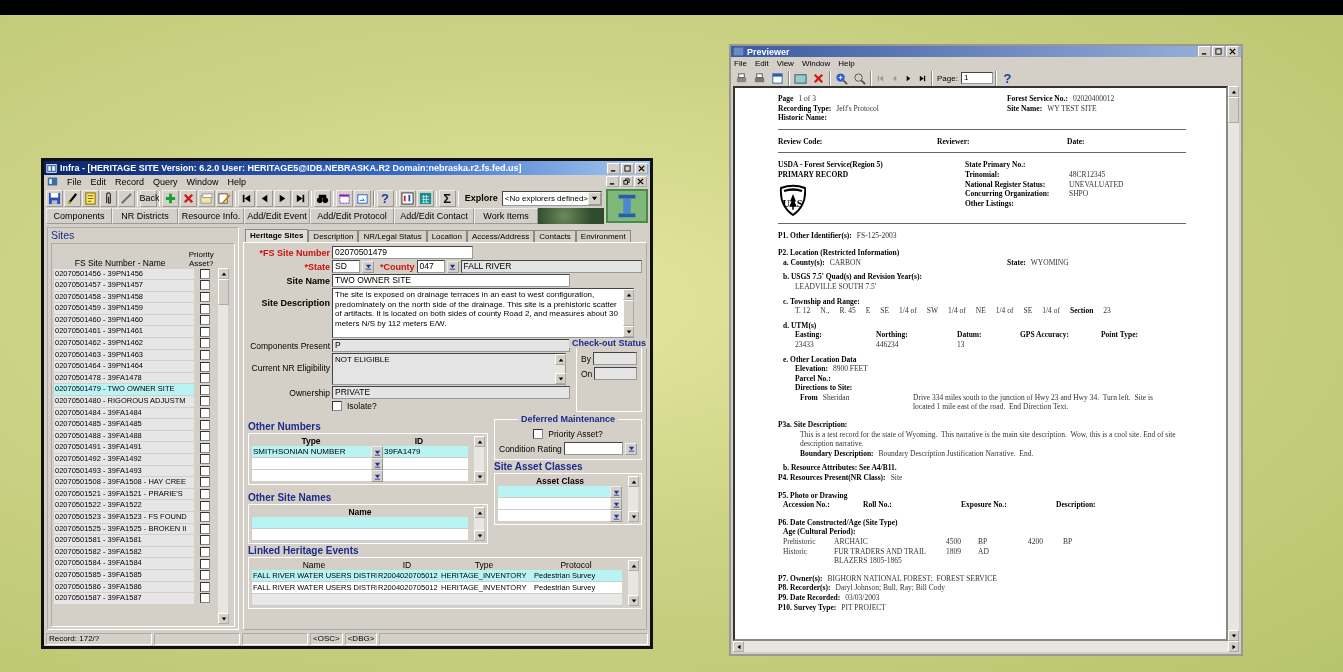 This screenshot has height=672, width=1343. Describe the element at coordinates (247, 198) in the screenshot. I see `first-record-button` at that location.